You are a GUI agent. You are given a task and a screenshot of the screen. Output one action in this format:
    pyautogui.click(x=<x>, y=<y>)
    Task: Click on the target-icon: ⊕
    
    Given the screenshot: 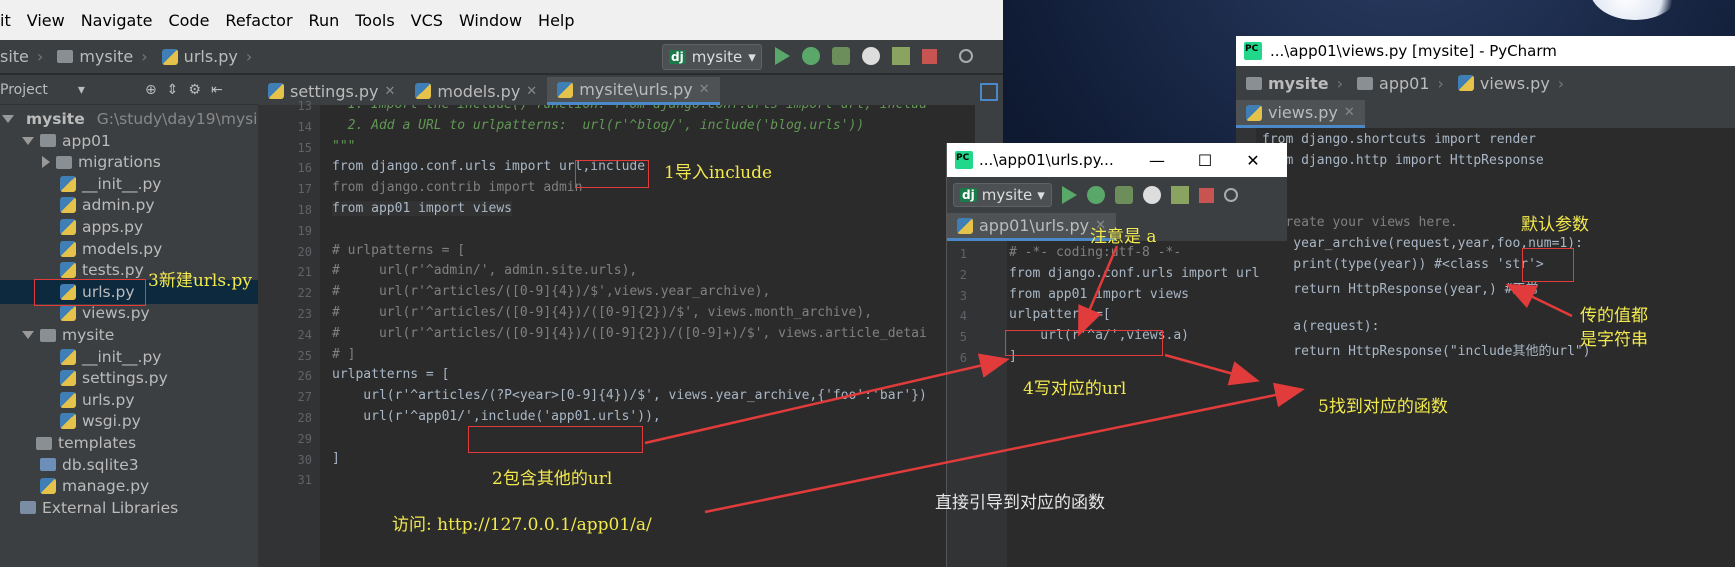 What is the action you would take?
    pyautogui.click(x=151, y=90)
    